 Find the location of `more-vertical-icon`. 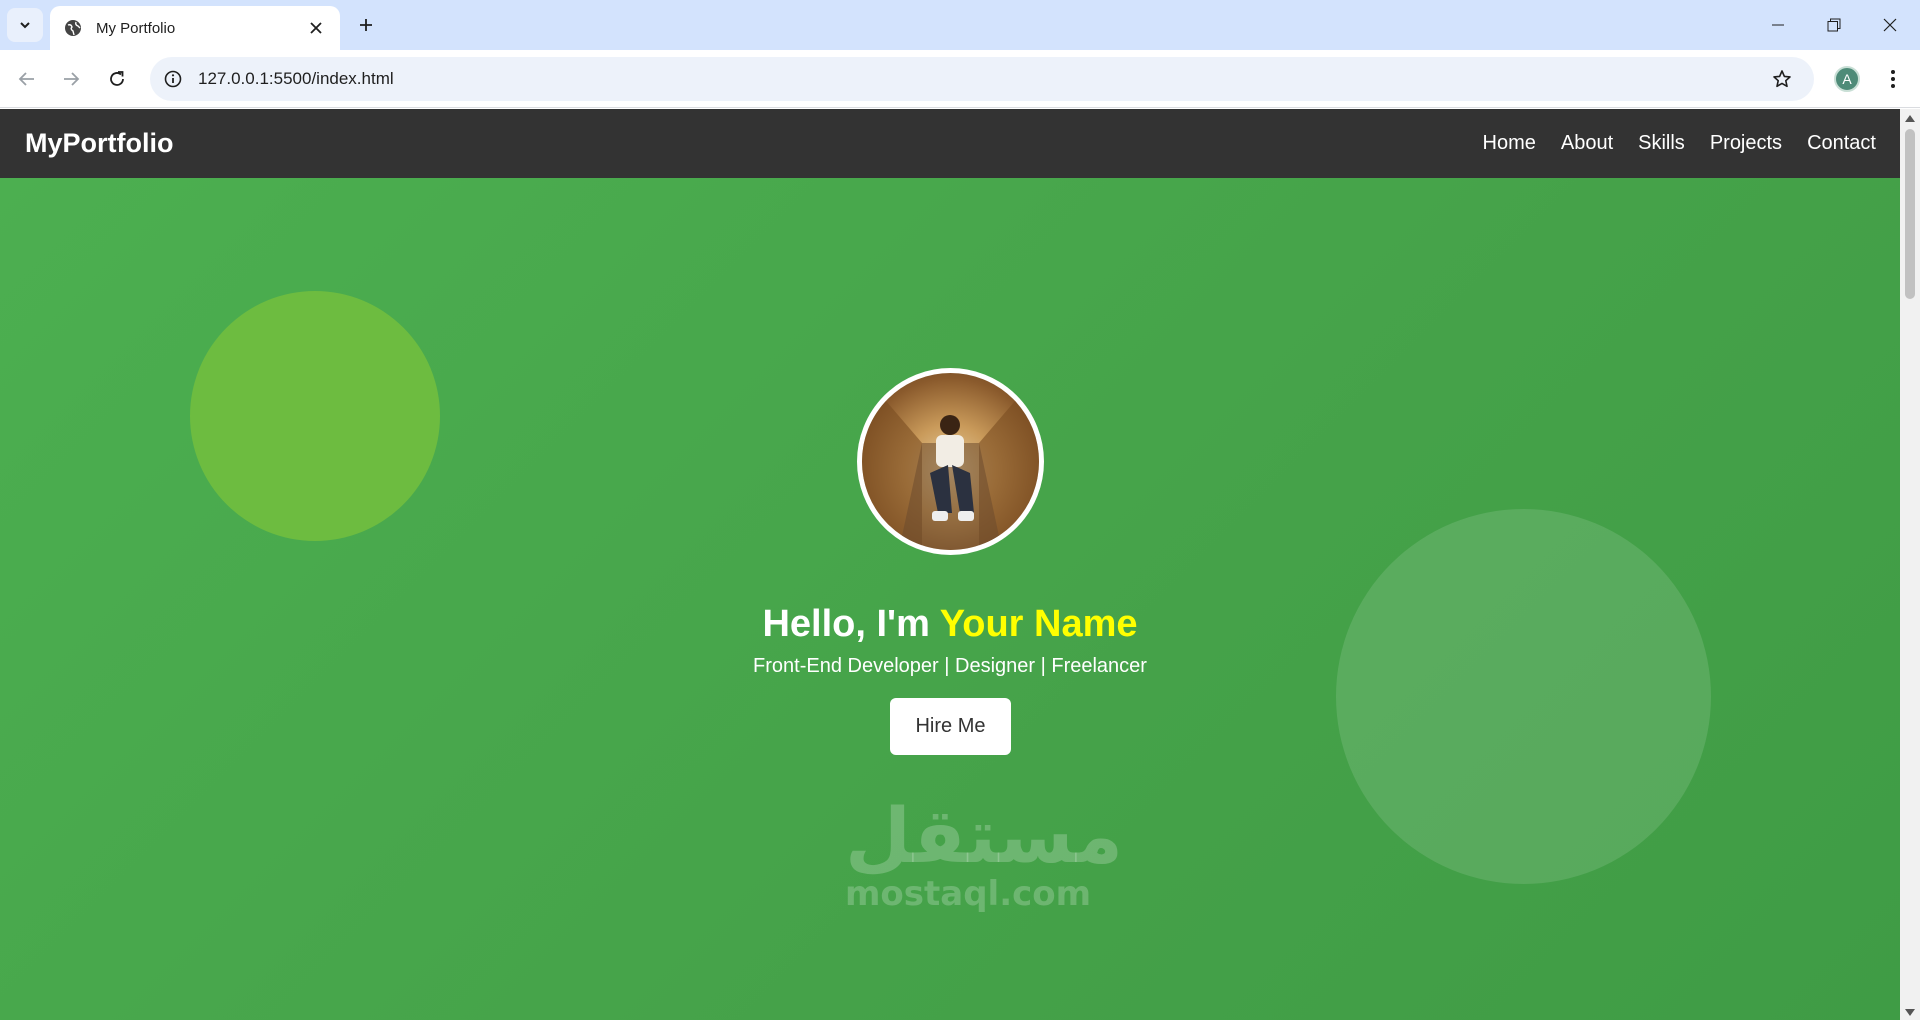

more-vertical-icon is located at coordinates (1893, 79).